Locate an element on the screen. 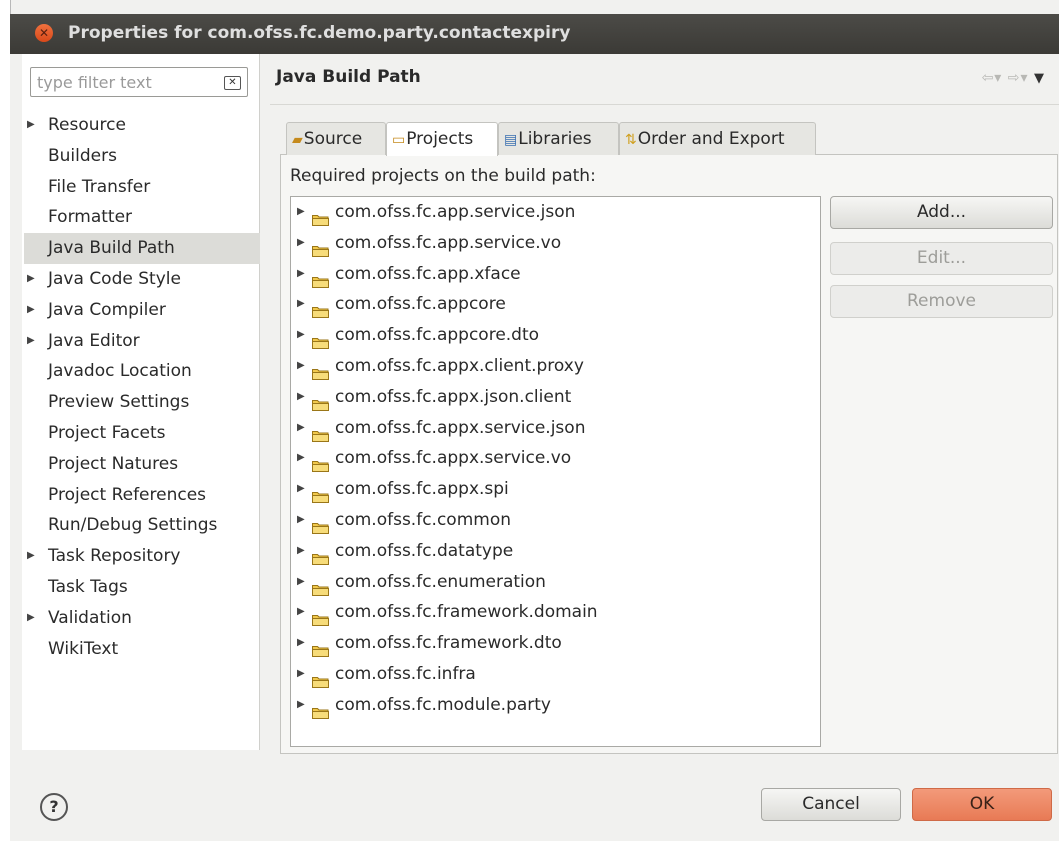  nav-item-label: Run/Debug Settings is located at coordinates (133, 525).